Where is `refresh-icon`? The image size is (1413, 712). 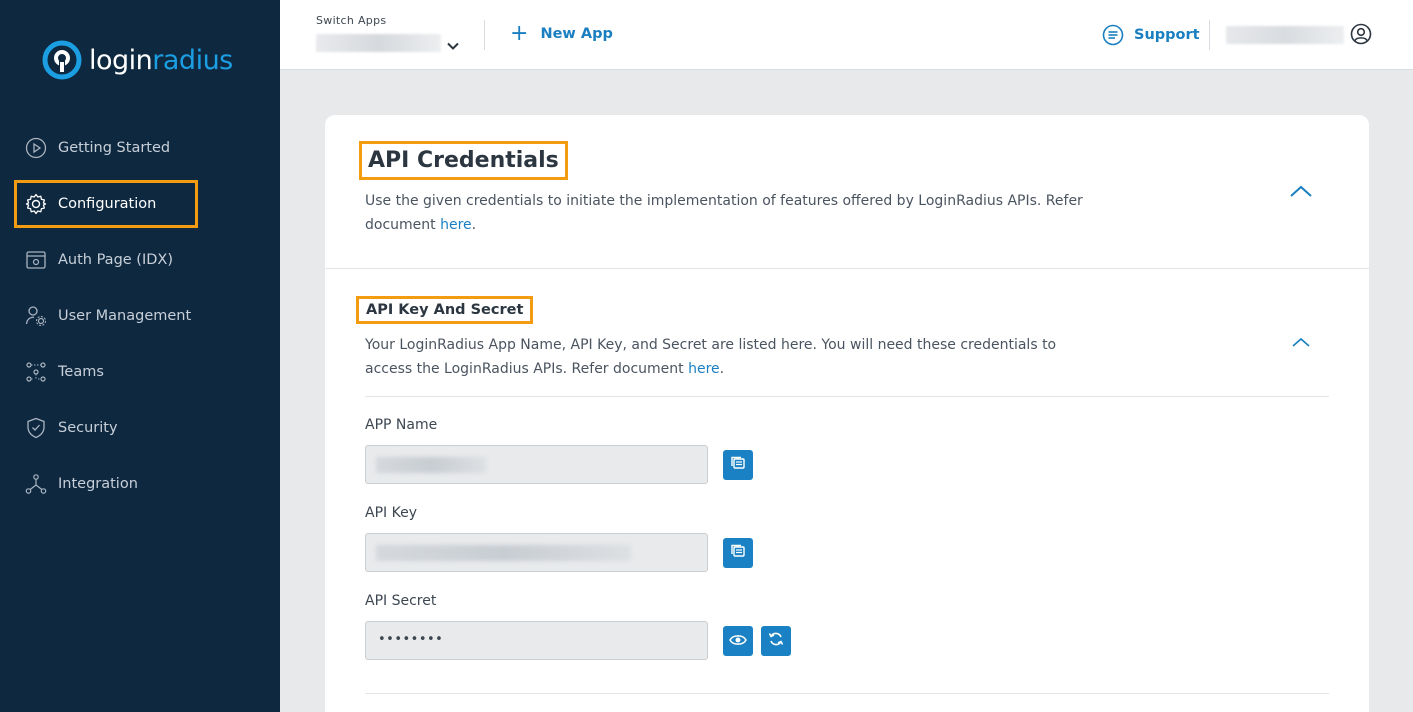
refresh-icon is located at coordinates (776, 641).